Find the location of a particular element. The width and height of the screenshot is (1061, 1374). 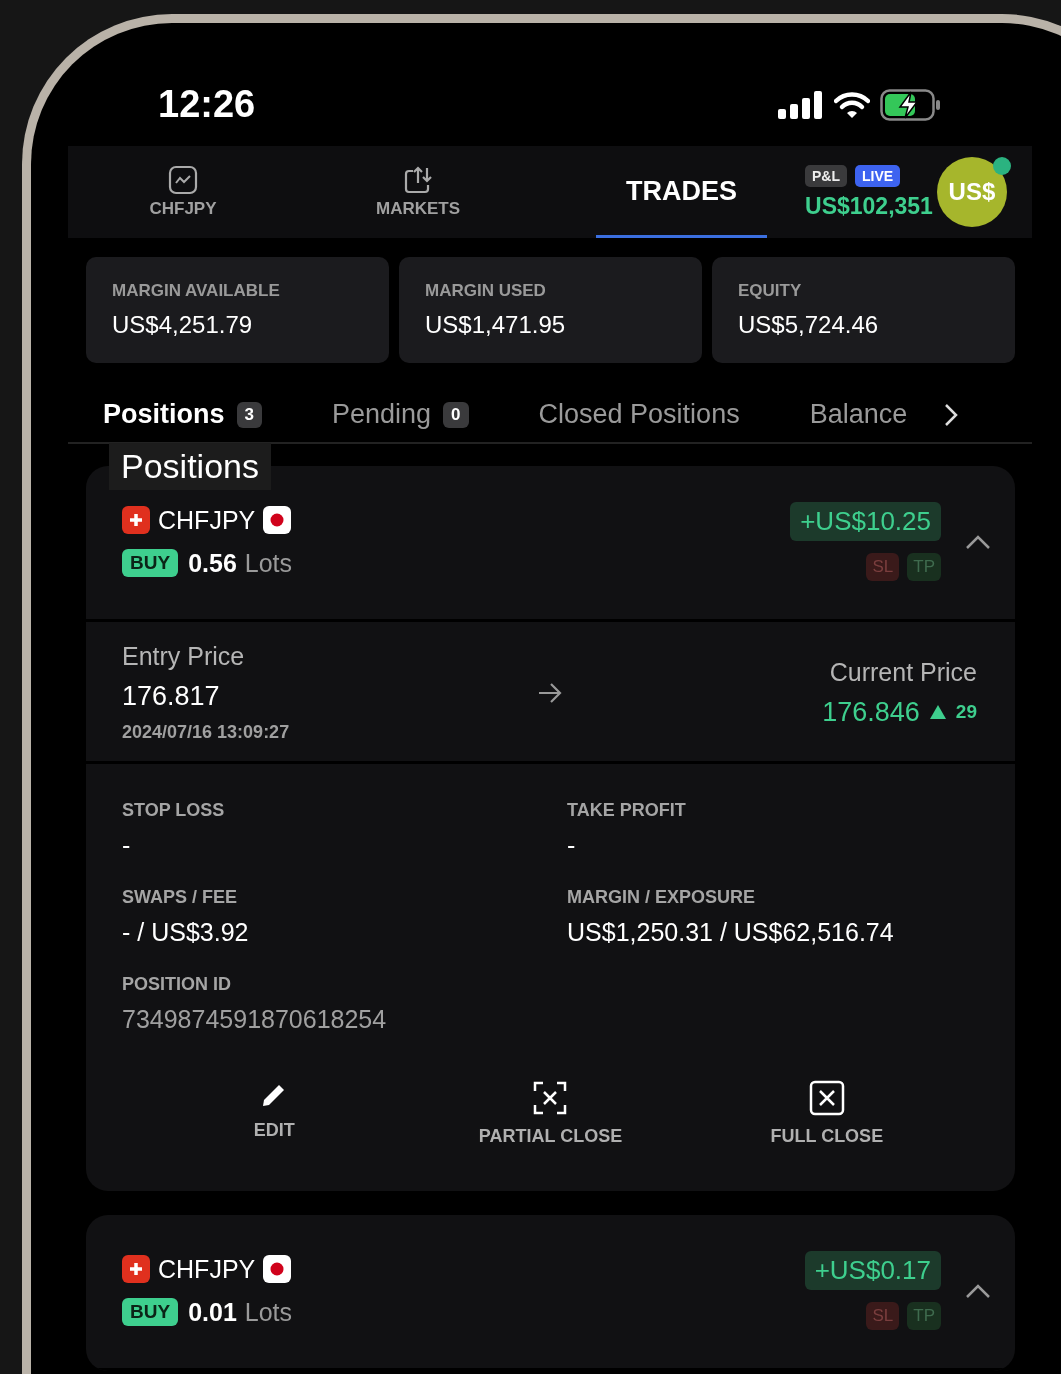

field-label: STOP LOSS is located at coordinates (174, 810).